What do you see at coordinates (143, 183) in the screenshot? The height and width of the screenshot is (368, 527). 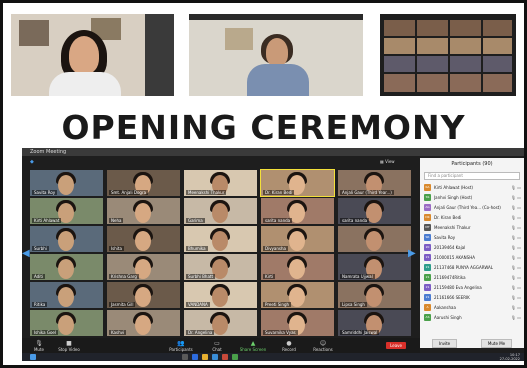 I see `video-tile: Smt. Anjali Dogra` at bounding box center [143, 183].